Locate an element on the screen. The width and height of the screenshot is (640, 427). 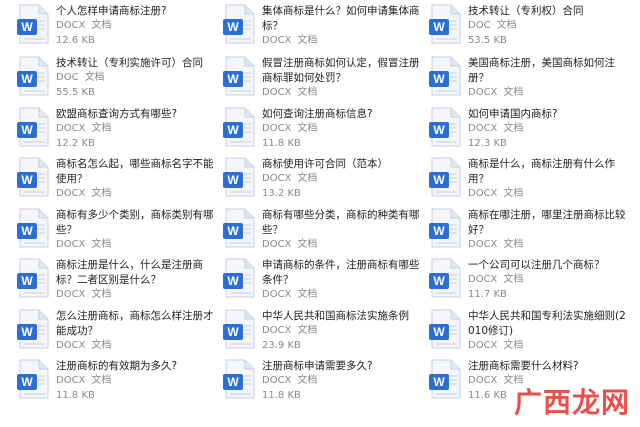
file-name: 如何查询注册商标信息? is located at coordinates (317, 114).